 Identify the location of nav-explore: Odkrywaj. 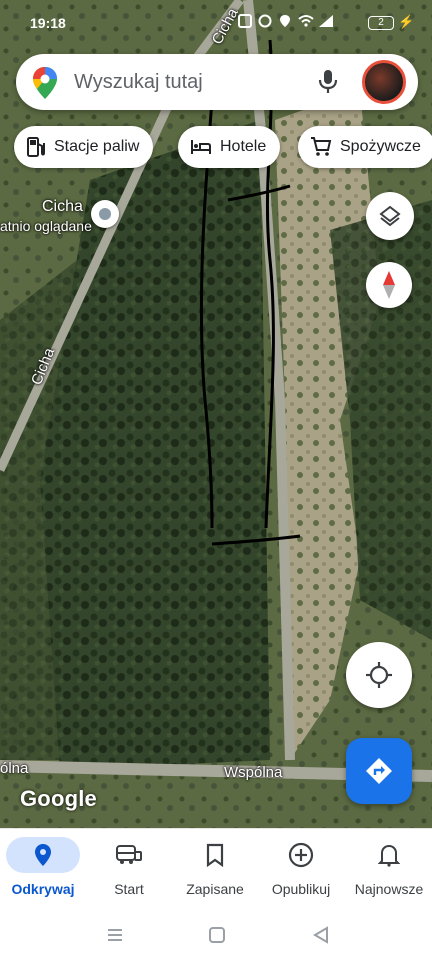
(43, 871).